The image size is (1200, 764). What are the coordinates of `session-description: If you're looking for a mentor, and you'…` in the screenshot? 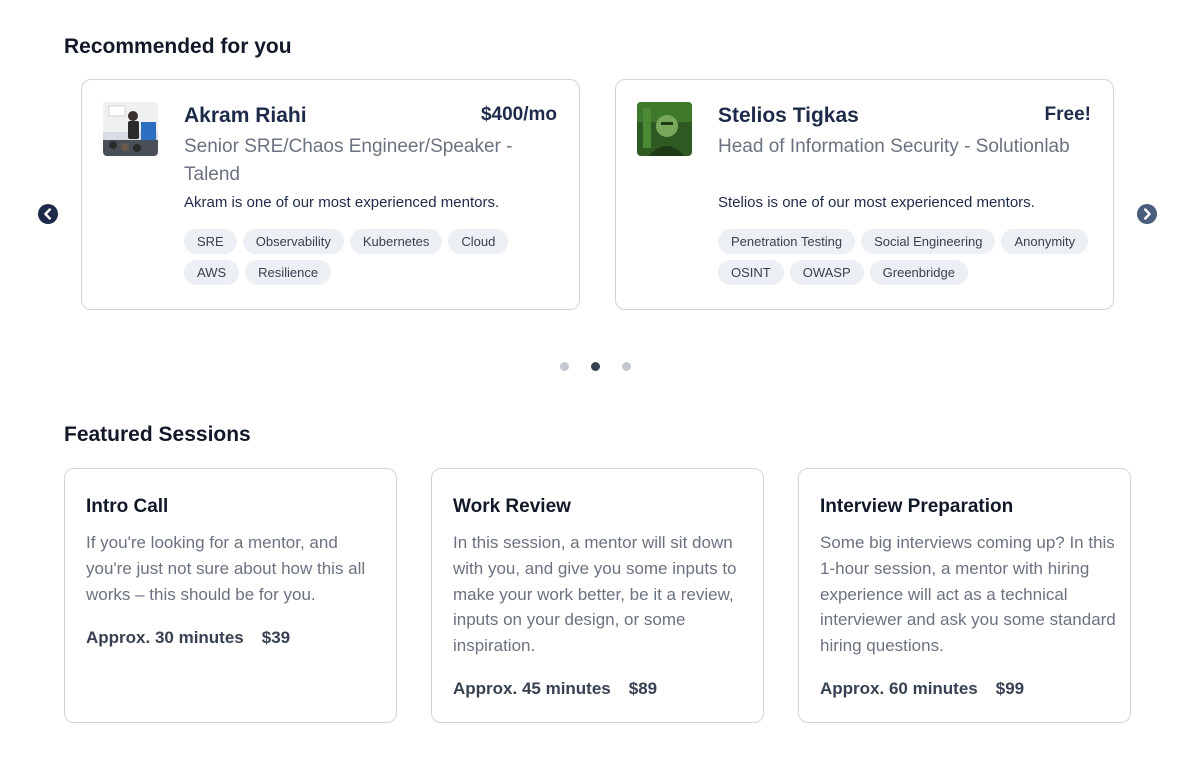 It's located at (226, 568).